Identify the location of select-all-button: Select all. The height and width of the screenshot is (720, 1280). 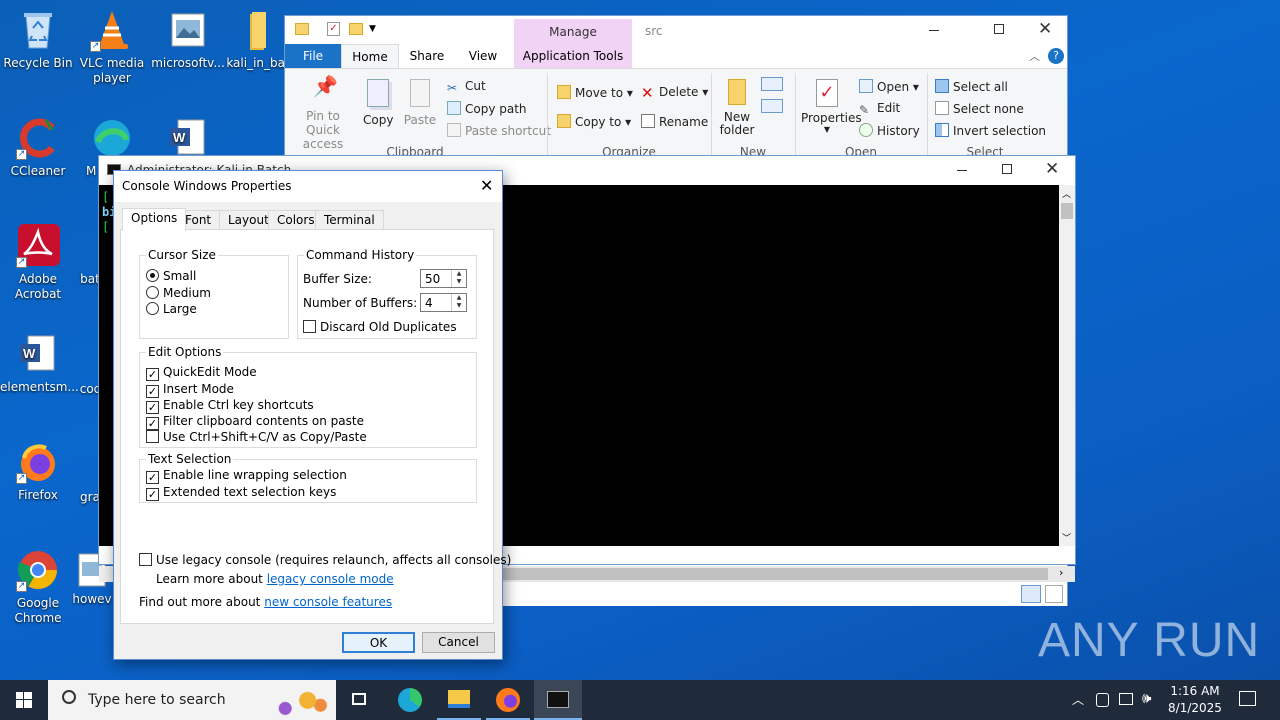
(971, 86).